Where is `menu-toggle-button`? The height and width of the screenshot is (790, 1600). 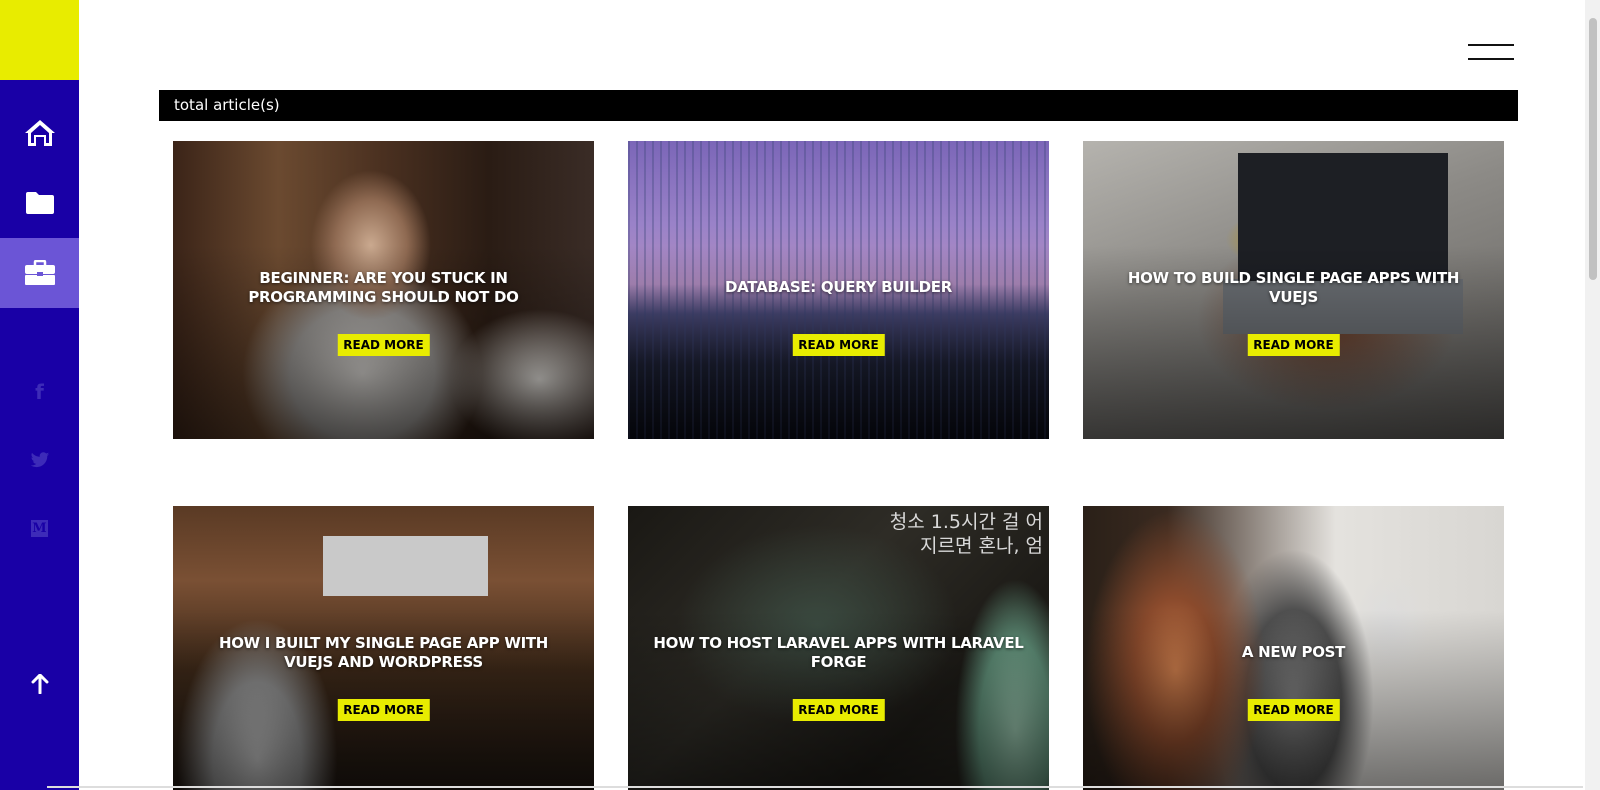
menu-toggle-button is located at coordinates (1492, 52).